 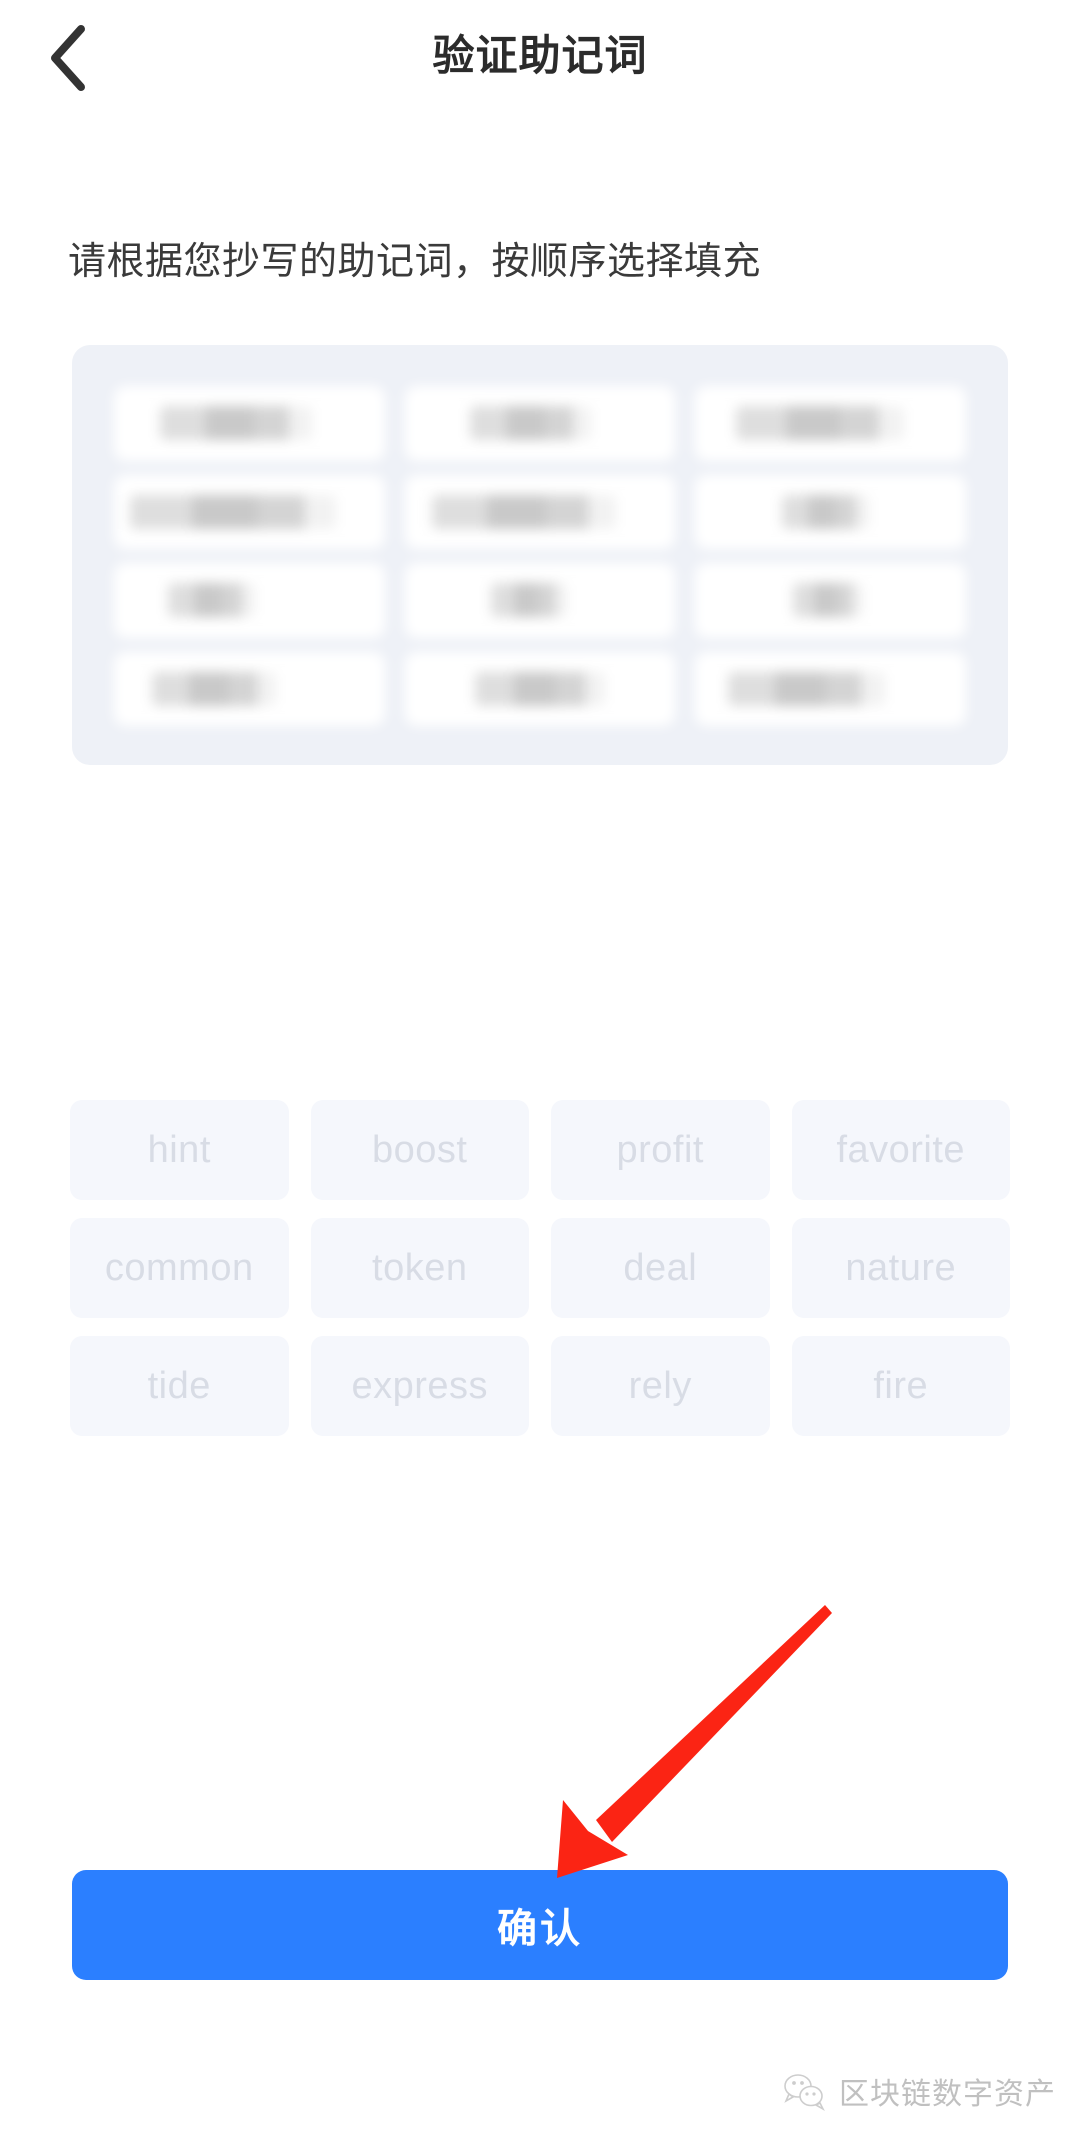 What do you see at coordinates (805, 2094) in the screenshot?
I see `wechat-icon` at bounding box center [805, 2094].